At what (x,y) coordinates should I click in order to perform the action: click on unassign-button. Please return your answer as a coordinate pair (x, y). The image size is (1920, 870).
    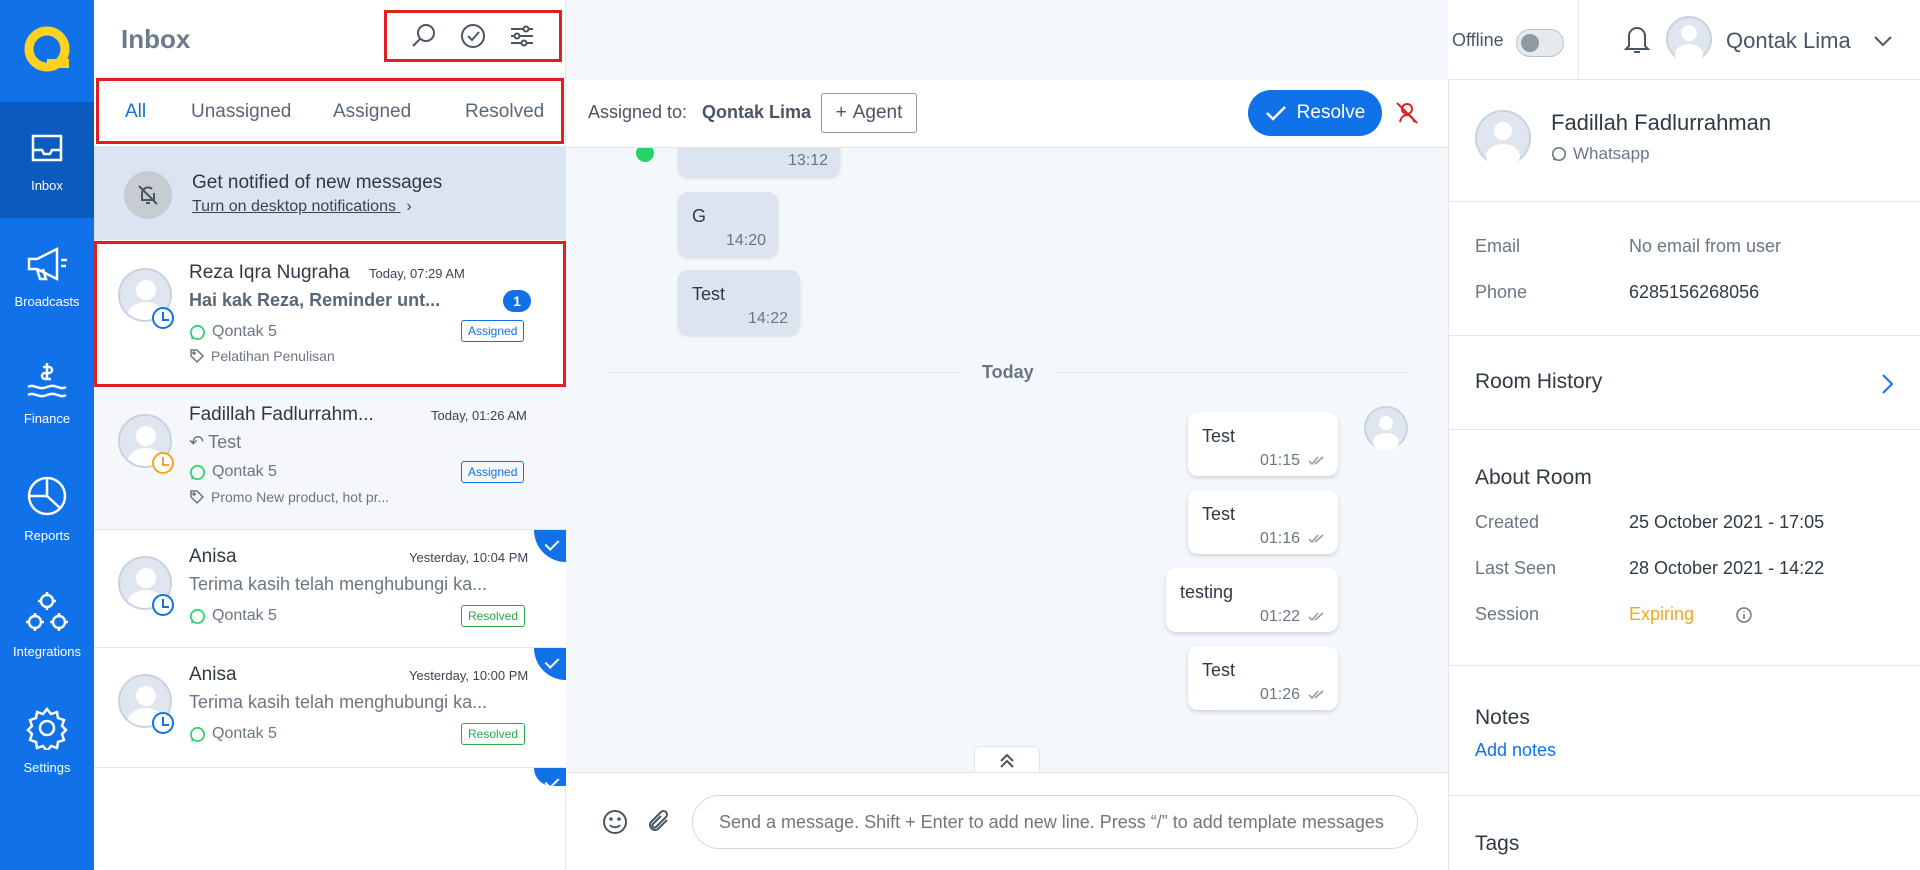
    Looking at the image, I should click on (1407, 115).